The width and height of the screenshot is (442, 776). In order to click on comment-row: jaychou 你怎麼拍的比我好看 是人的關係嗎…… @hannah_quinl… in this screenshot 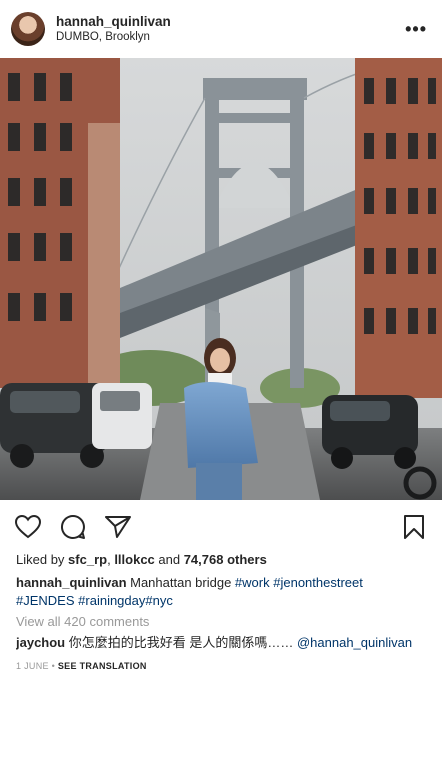, I will do `click(224, 643)`.